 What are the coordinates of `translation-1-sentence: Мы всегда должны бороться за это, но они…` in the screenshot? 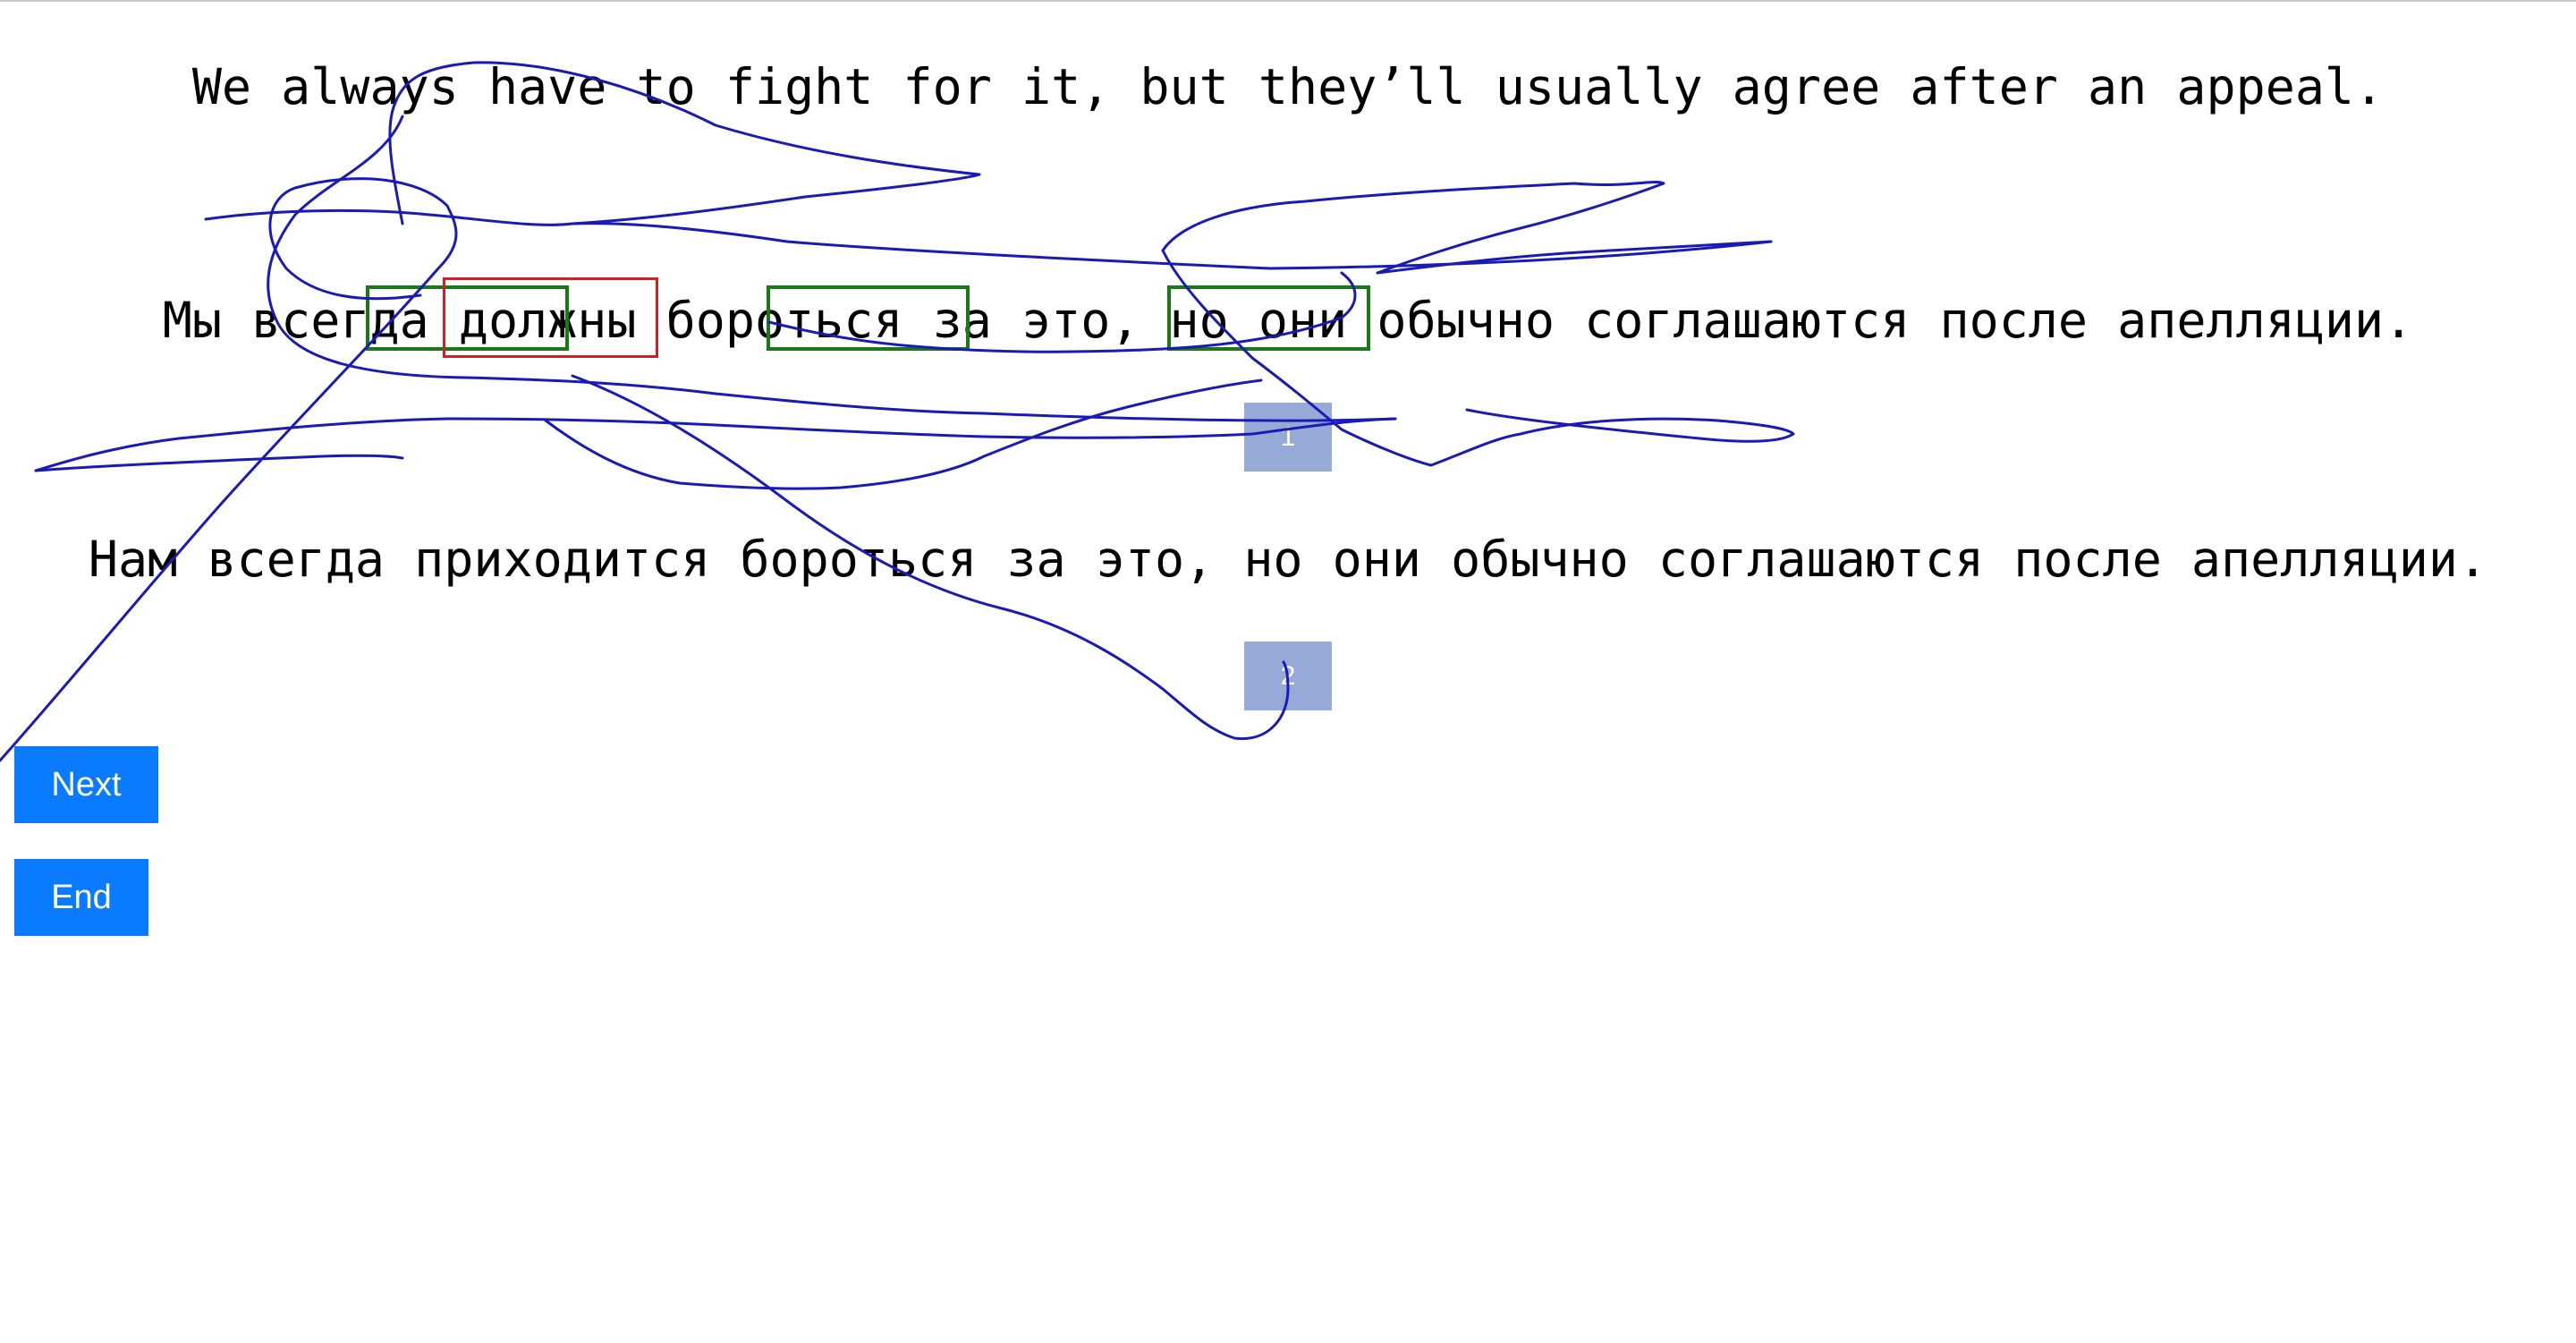 It's located at (1288, 320).